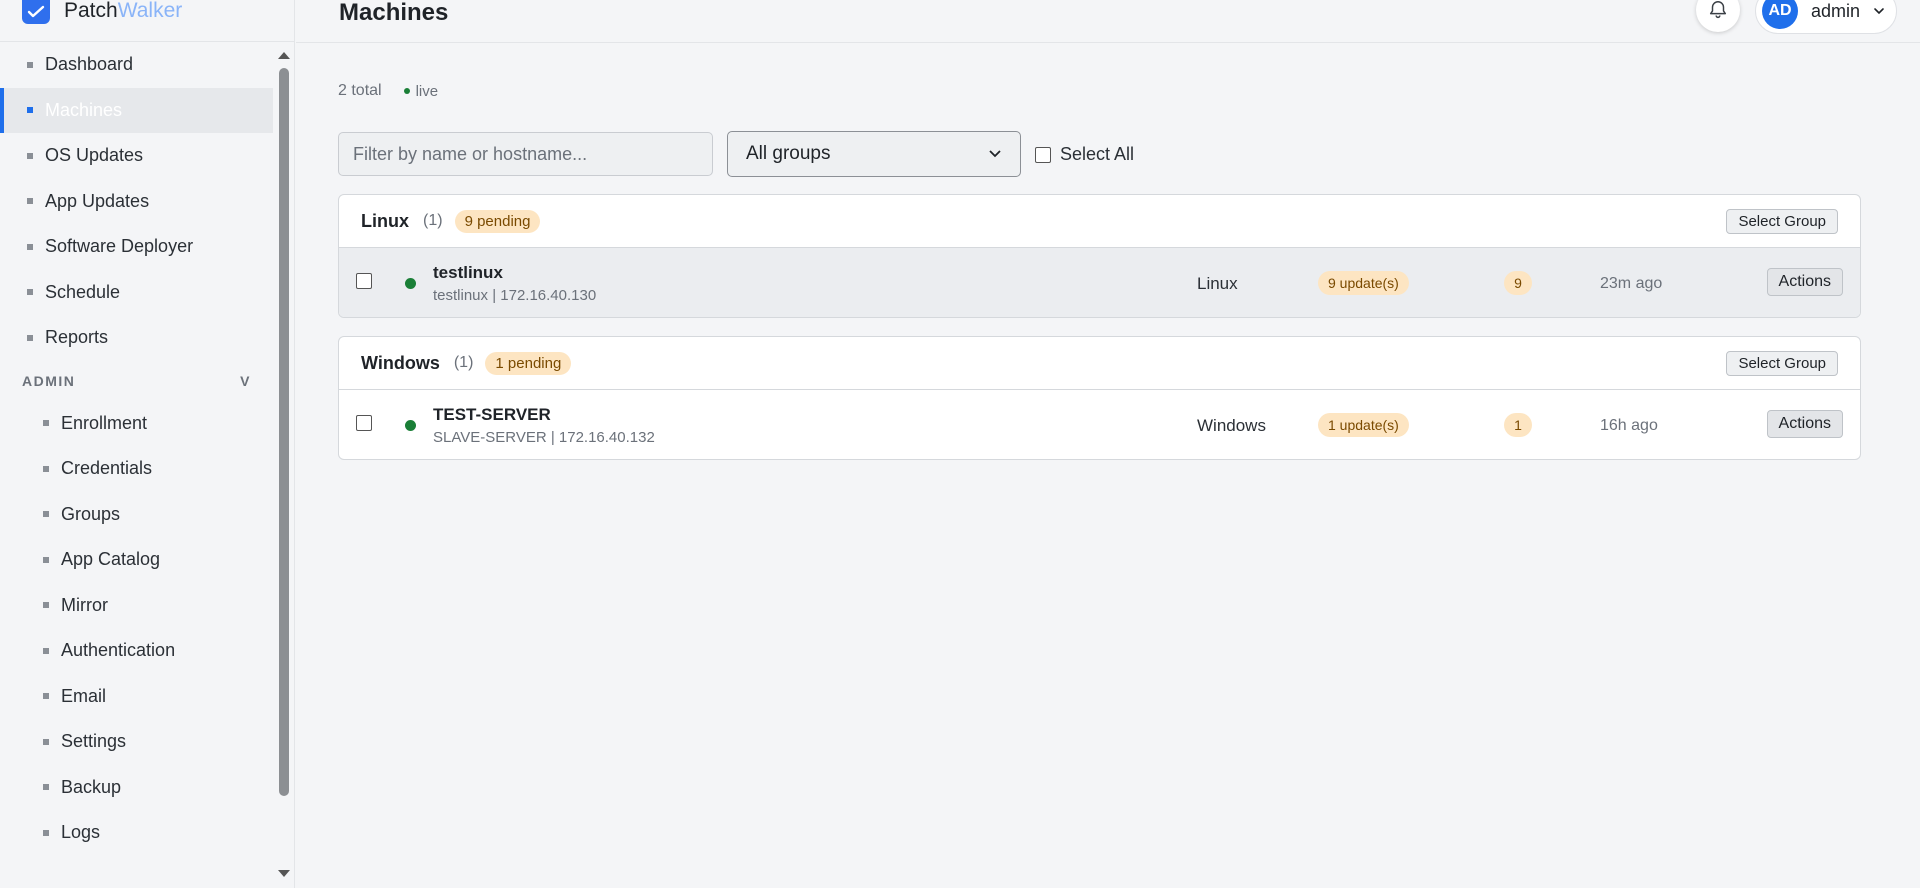 The image size is (1920, 888). I want to click on page-title: Machines, so click(394, 13).